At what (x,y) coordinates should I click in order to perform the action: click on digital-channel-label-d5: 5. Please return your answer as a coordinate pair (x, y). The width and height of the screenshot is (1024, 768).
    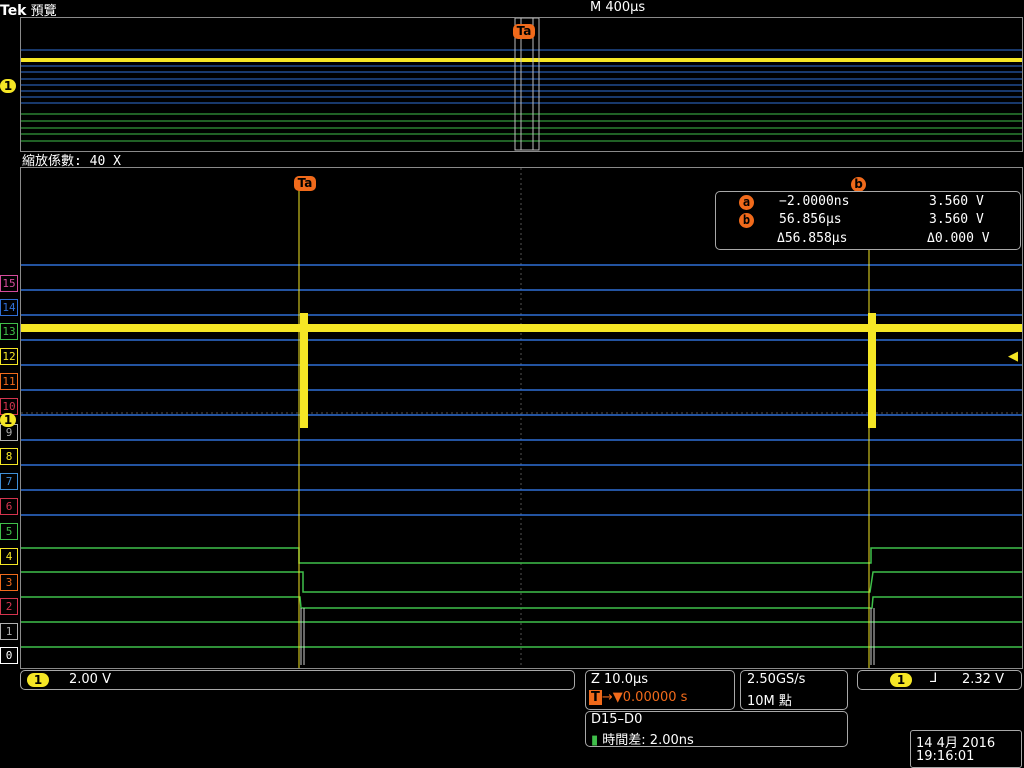
    Looking at the image, I should click on (9, 531).